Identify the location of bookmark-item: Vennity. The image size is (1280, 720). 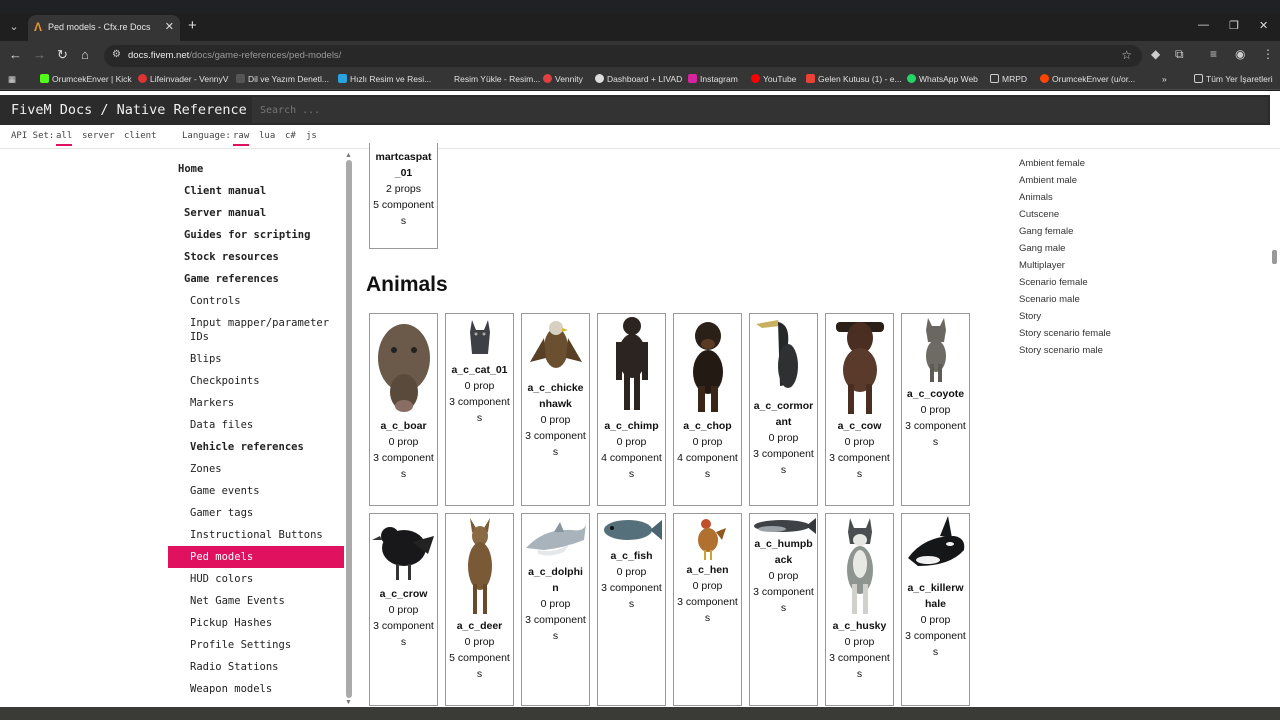
(563, 79).